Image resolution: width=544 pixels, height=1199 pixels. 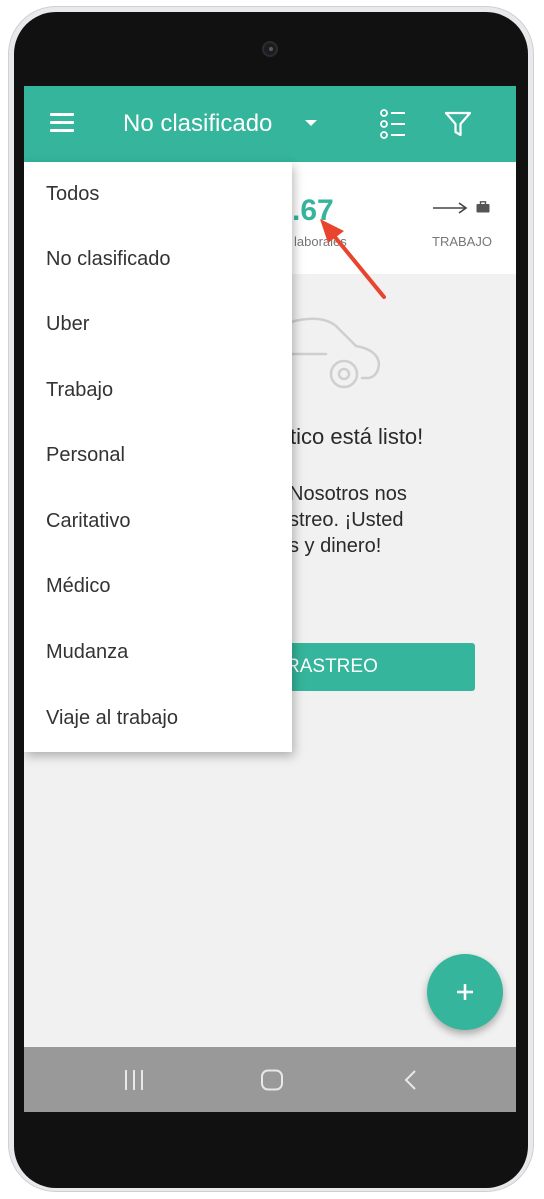 I want to click on system-nav-bar, so click(x=270, y=1079).